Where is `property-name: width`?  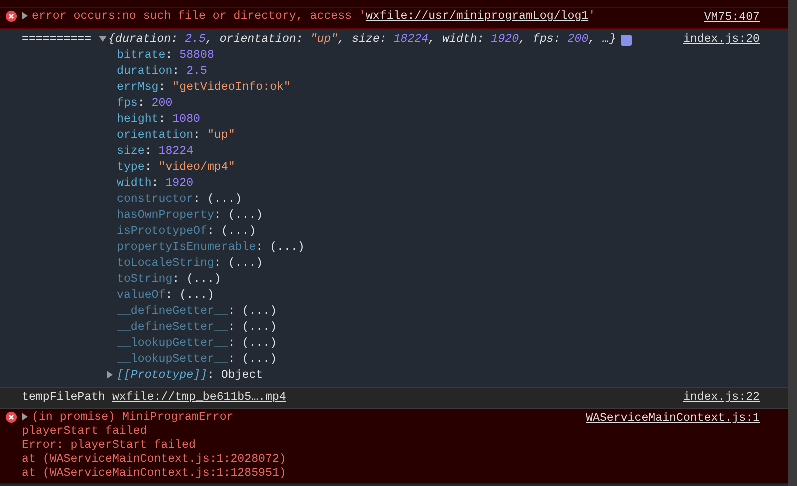 property-name: width is located at coordinates (134, 183).